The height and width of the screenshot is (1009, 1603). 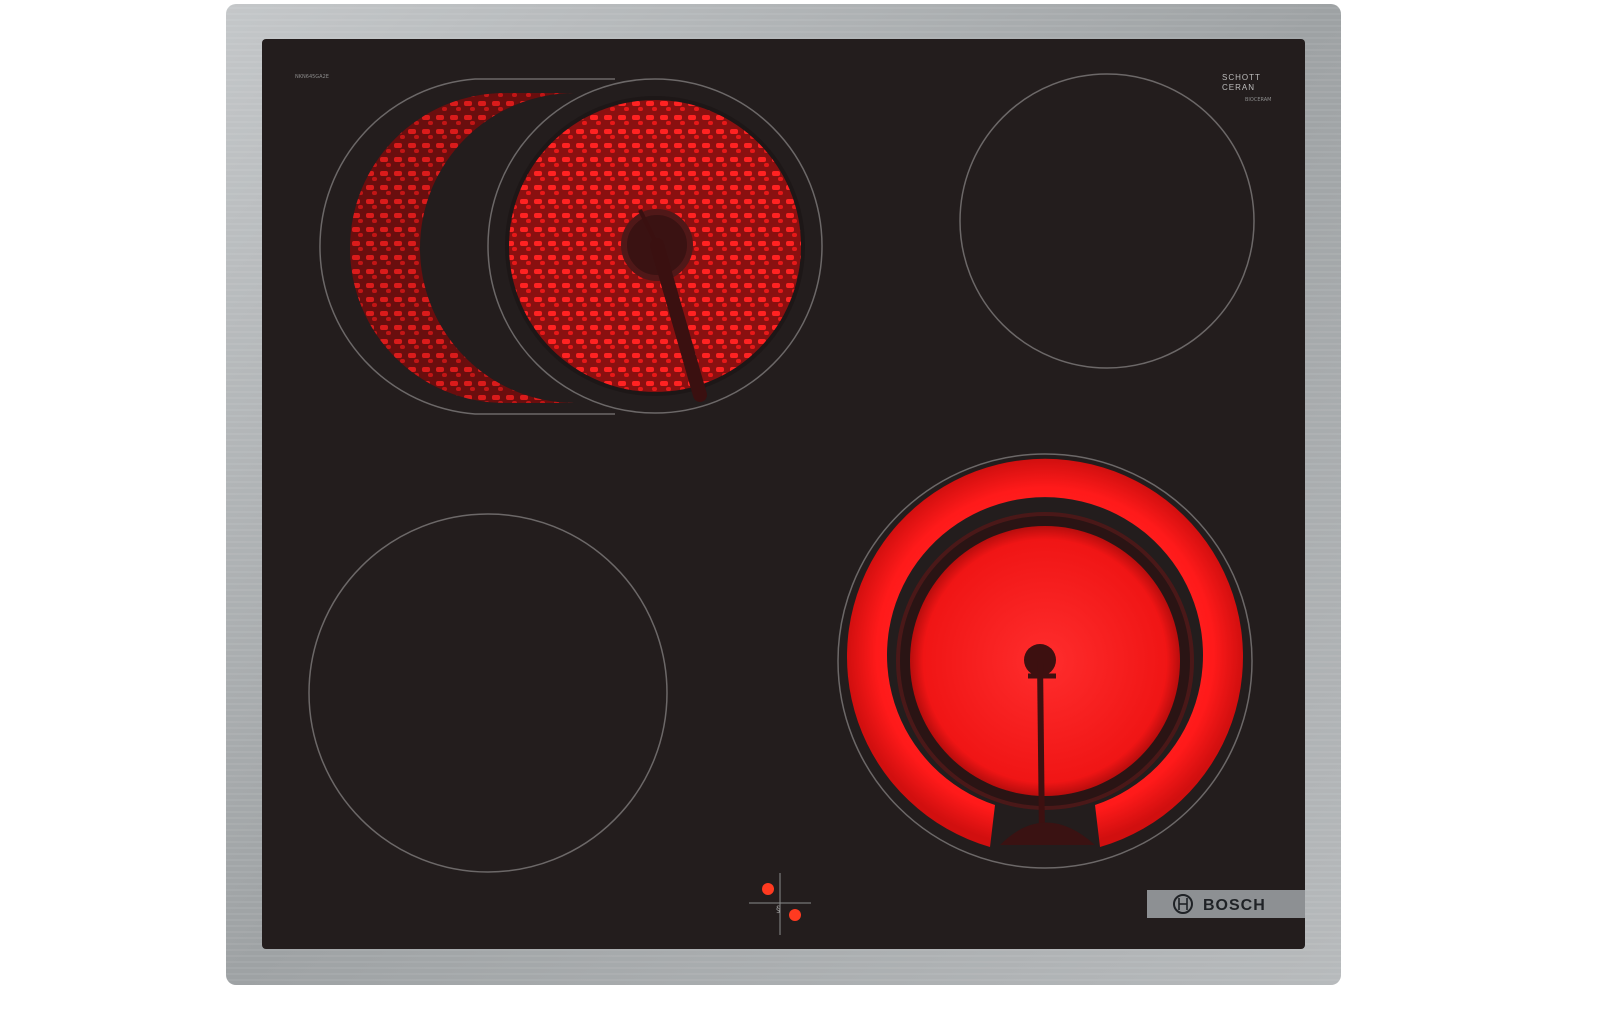 What do you see at coordinates (1258, 100) in the screenshot?
I see `glass-brand-sub: BIOCERAM` at bounding box center [1258, 100].